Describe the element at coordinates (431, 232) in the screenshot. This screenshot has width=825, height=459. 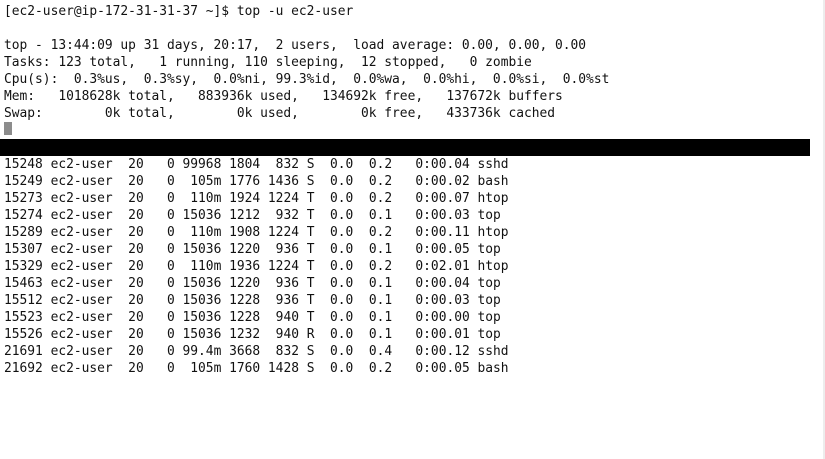
I see `cell-time: 0:00.11` at that location.